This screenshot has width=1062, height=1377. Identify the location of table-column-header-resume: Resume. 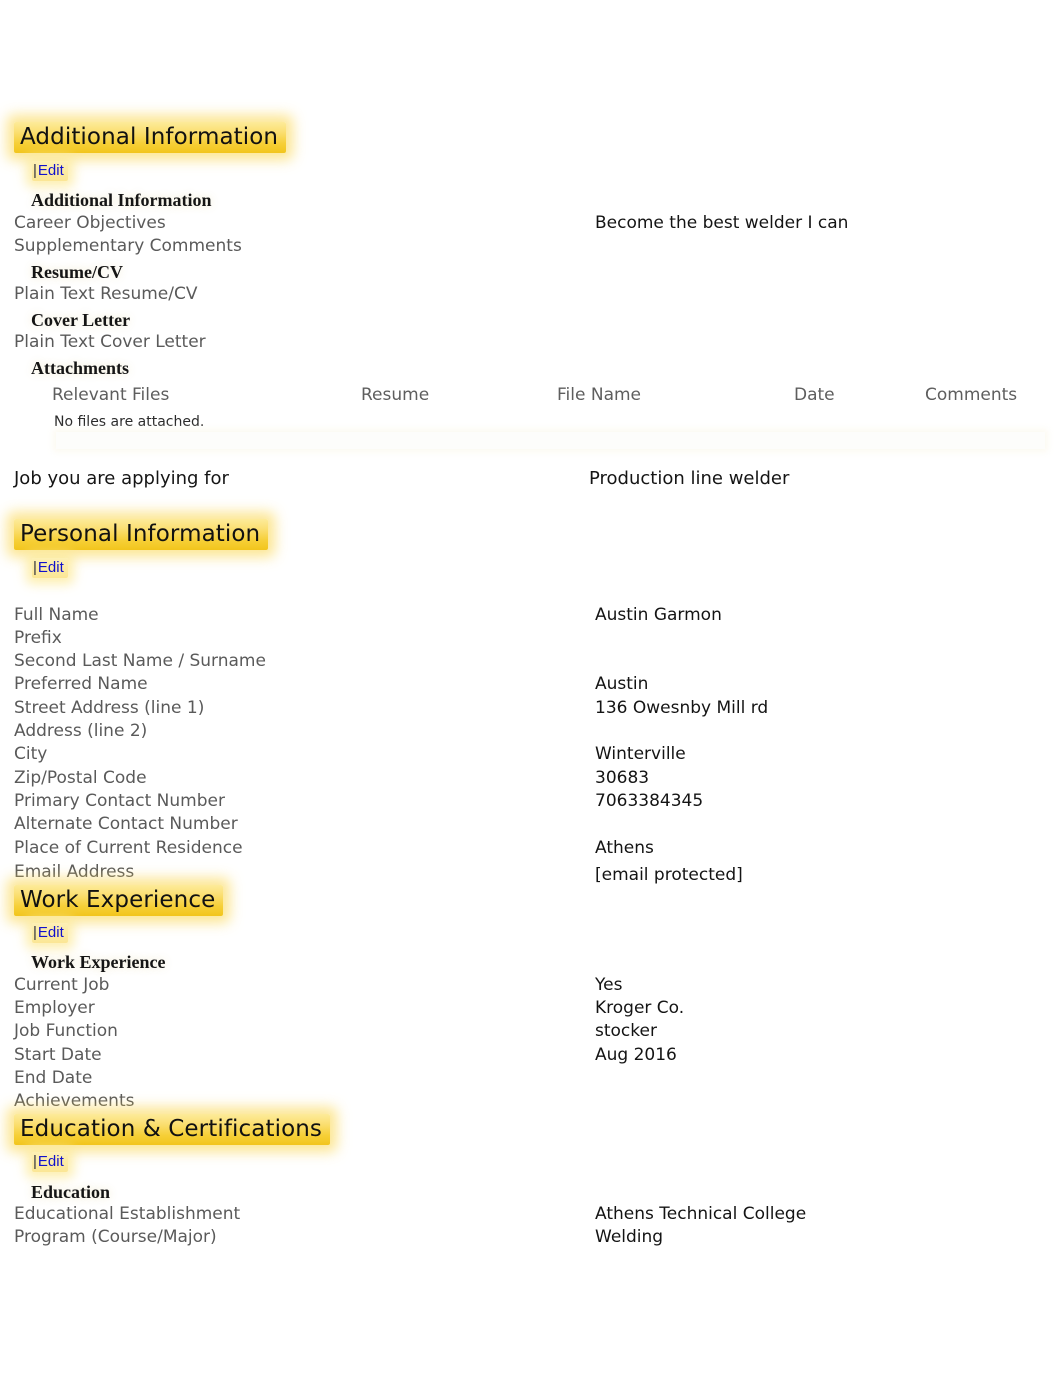
(395, 395).